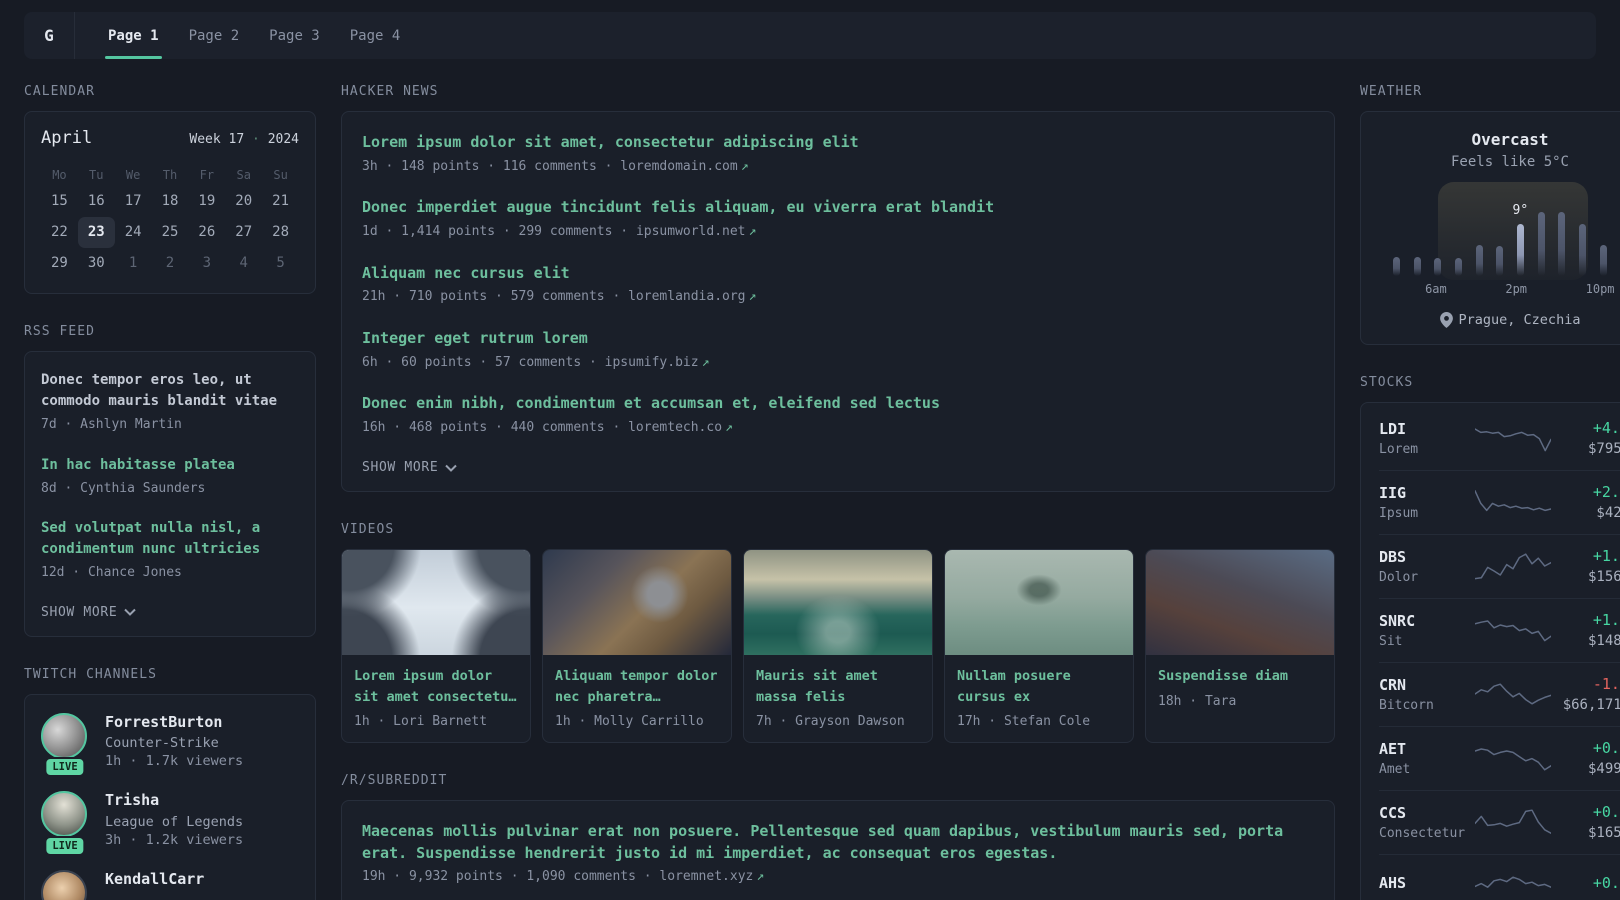 This screenshot has height=900, width=1620. Describe the element at coordinates (90, 674) in the screenshot. I see `twitch-section-title: TWITCH CHANNELS` at that location.